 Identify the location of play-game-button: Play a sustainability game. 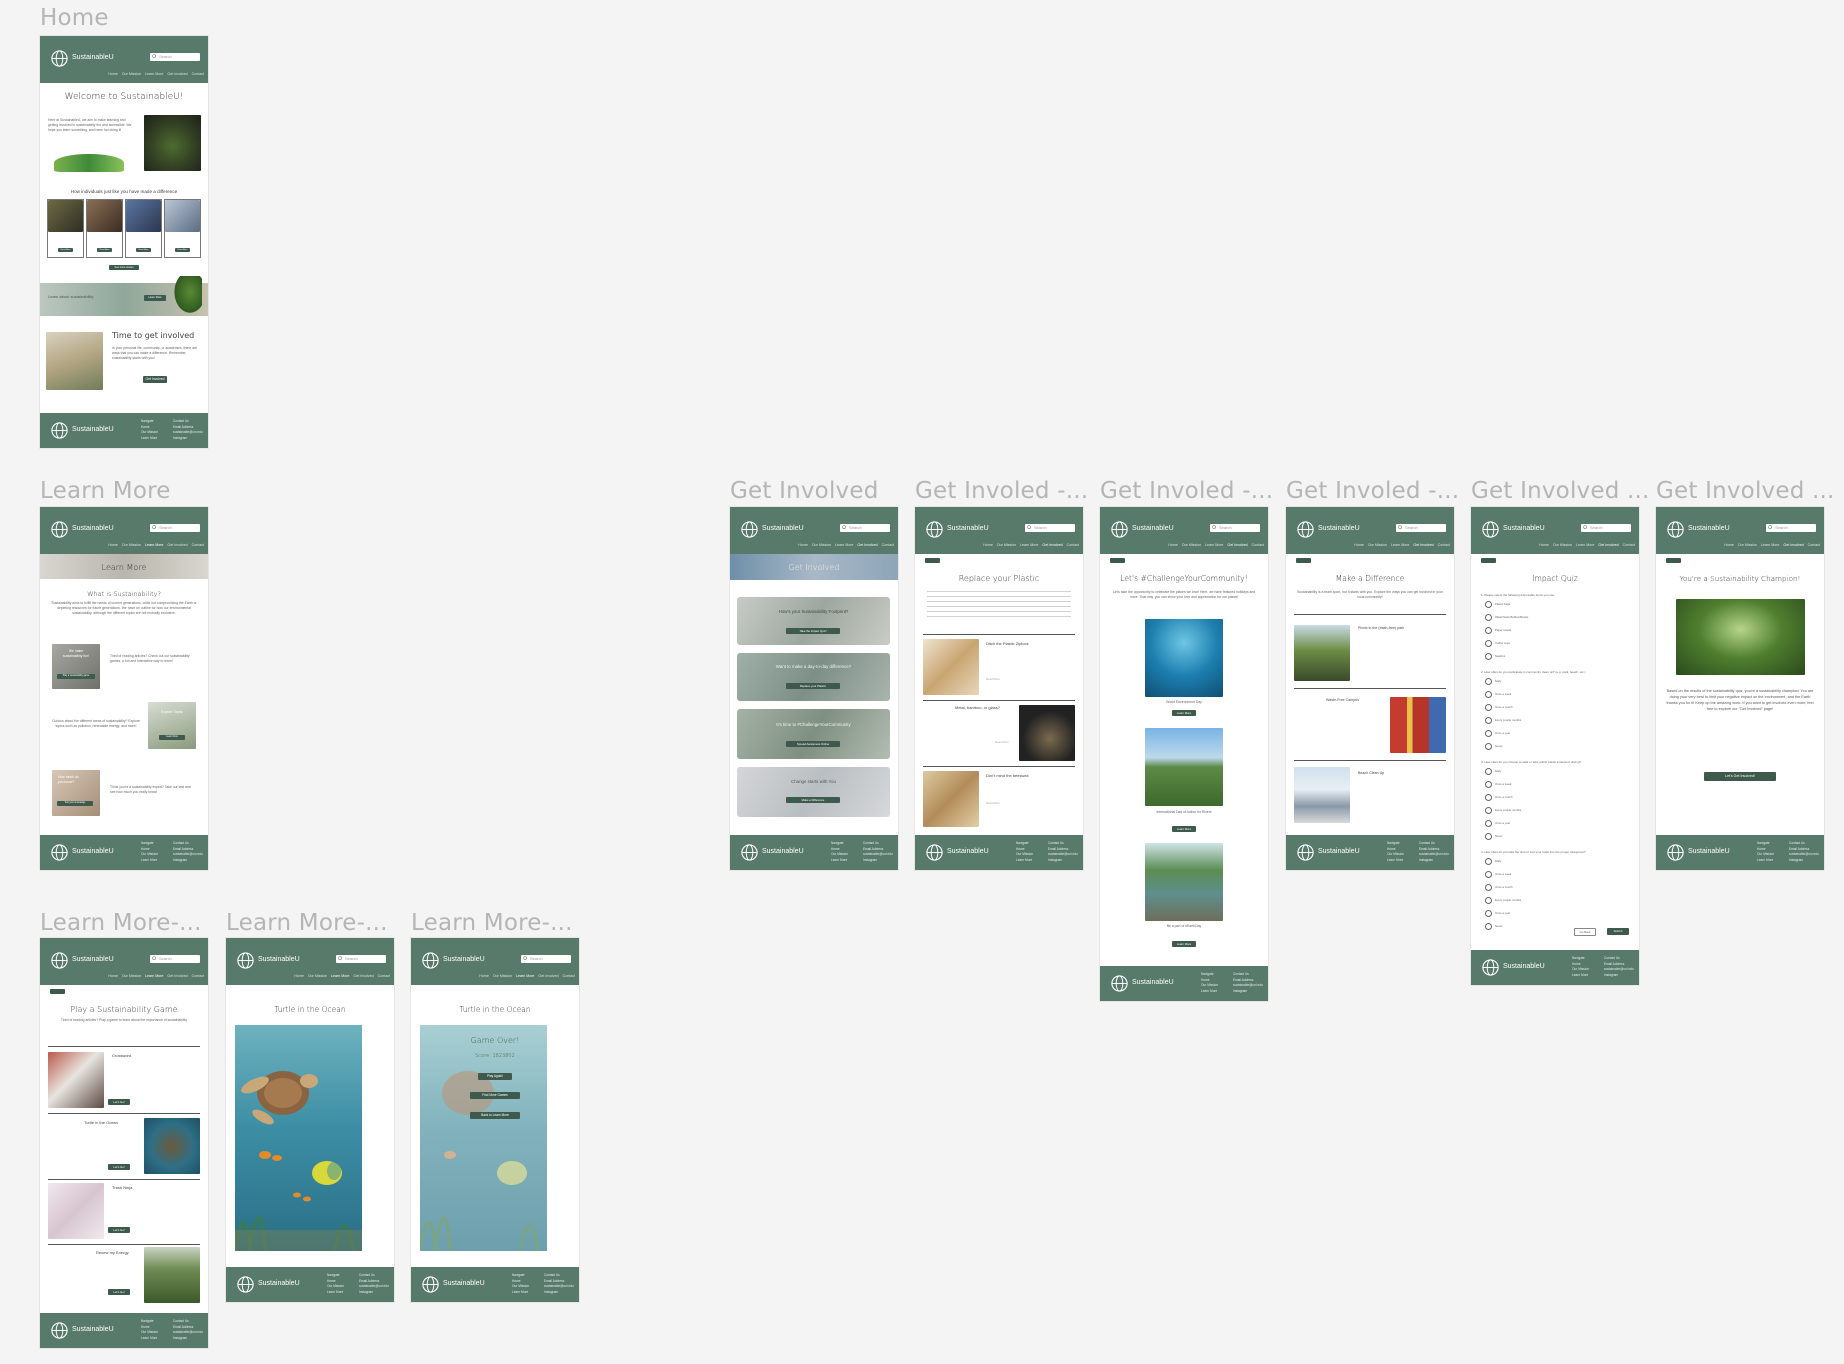
(76, 676).